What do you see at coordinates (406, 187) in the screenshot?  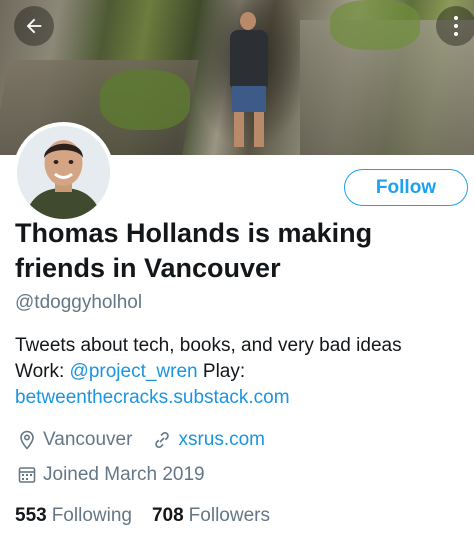 I see `follow-button: Follow` at bounding box center [406, 187].